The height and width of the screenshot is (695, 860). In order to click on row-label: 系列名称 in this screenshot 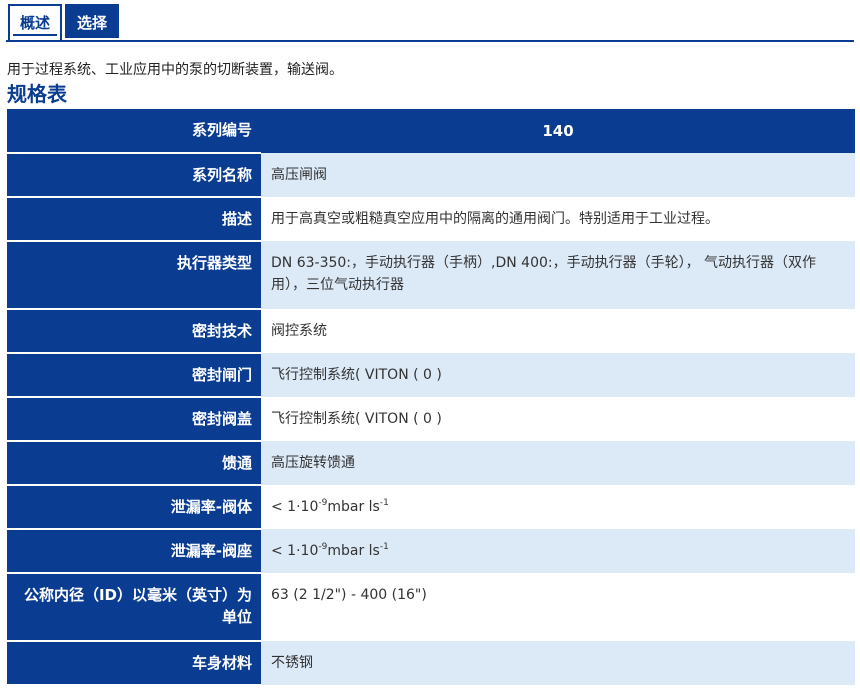, I will do `click(134, 175)`.